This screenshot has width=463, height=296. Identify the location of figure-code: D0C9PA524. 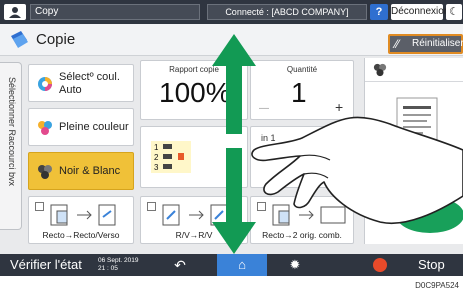
(437, 285).